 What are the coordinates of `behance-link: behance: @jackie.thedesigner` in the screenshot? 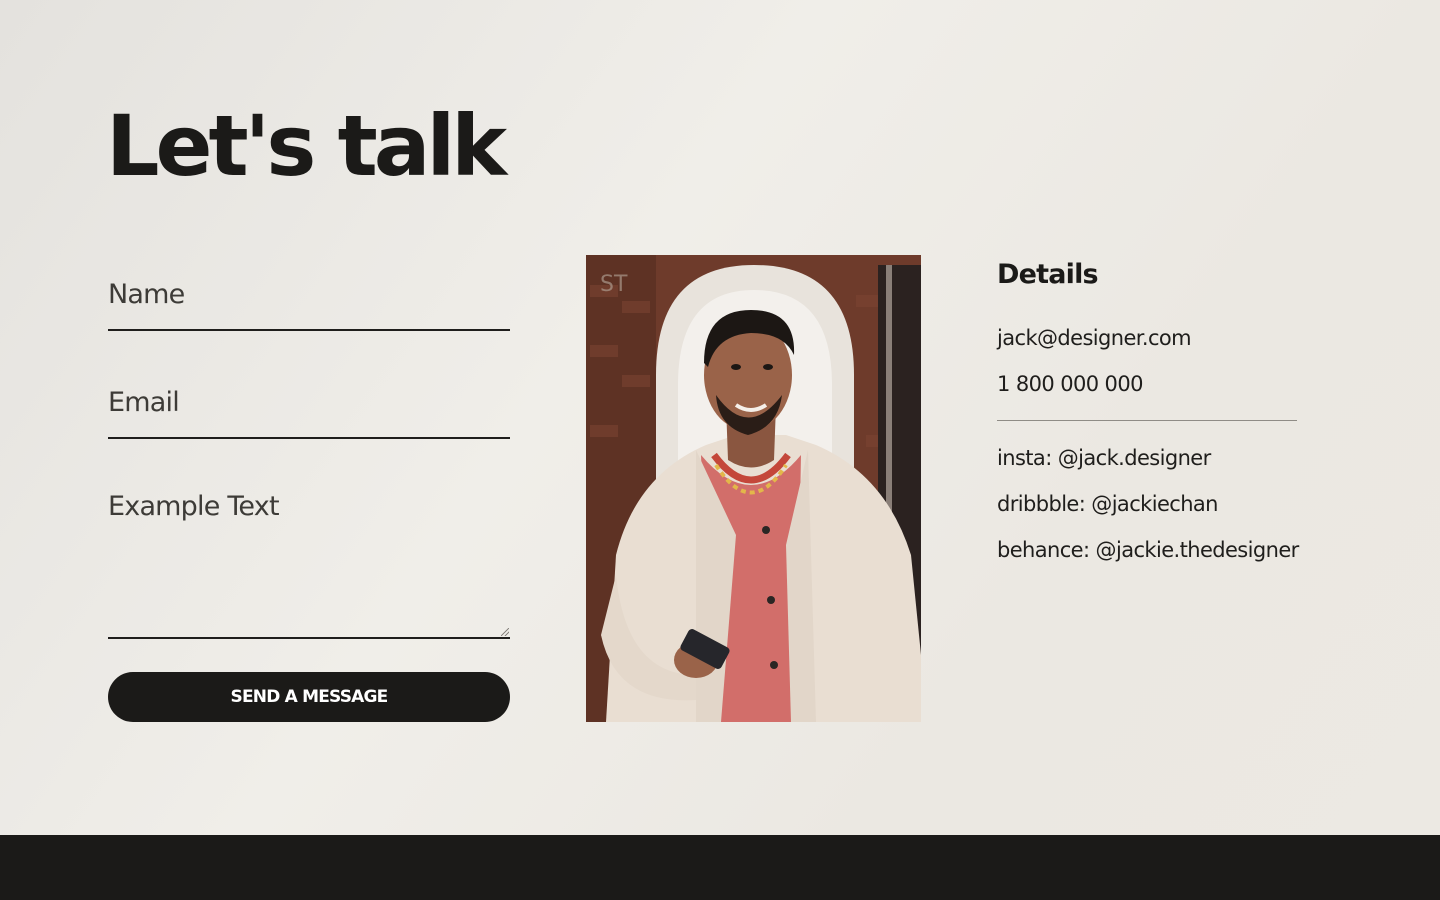 It's located at (1148, 550).